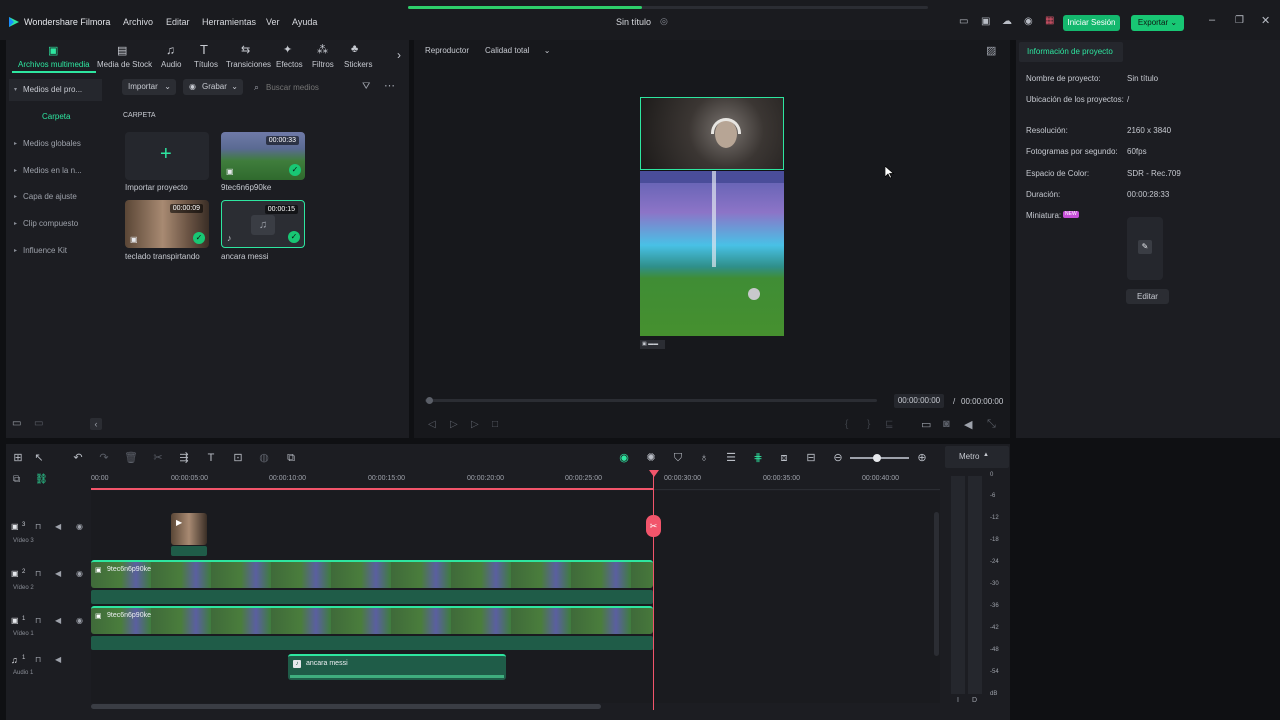 The height and width of the screenshot is (720, 1280). I want to click on link-icon: ⛓, so click(41, 479).